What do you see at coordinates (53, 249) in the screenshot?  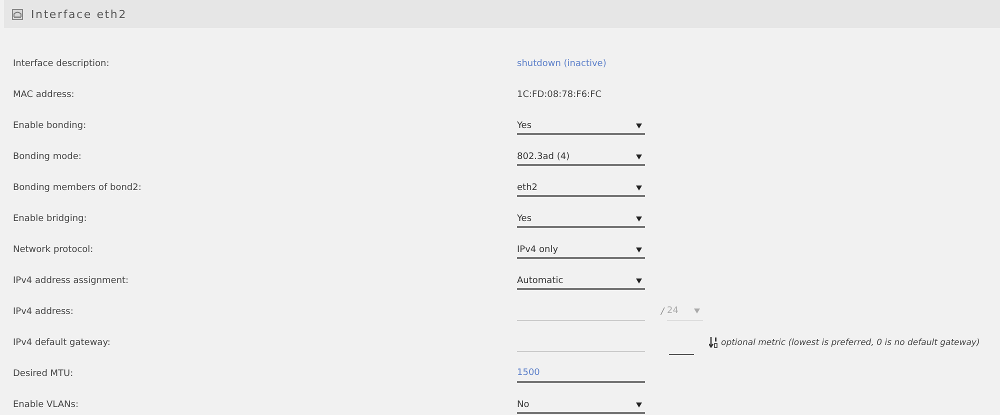 I see `field-label: Network protocol:` at bounding box center [53, 249].